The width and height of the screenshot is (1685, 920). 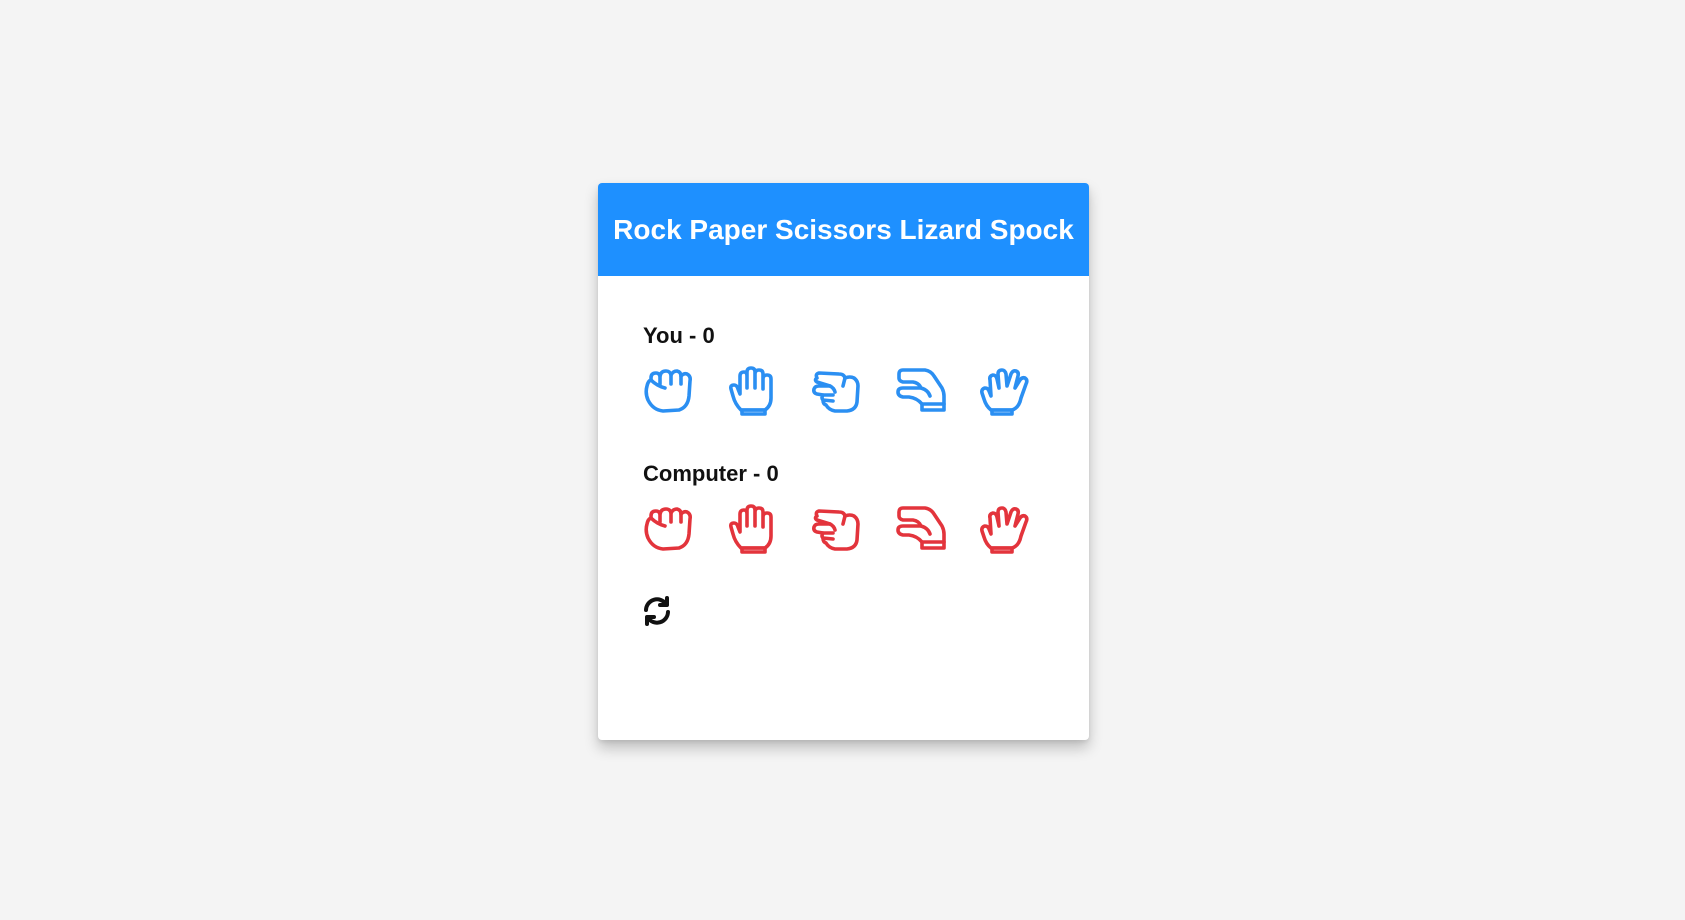 I want to click on computer-rock, so click(x=669, y=529).